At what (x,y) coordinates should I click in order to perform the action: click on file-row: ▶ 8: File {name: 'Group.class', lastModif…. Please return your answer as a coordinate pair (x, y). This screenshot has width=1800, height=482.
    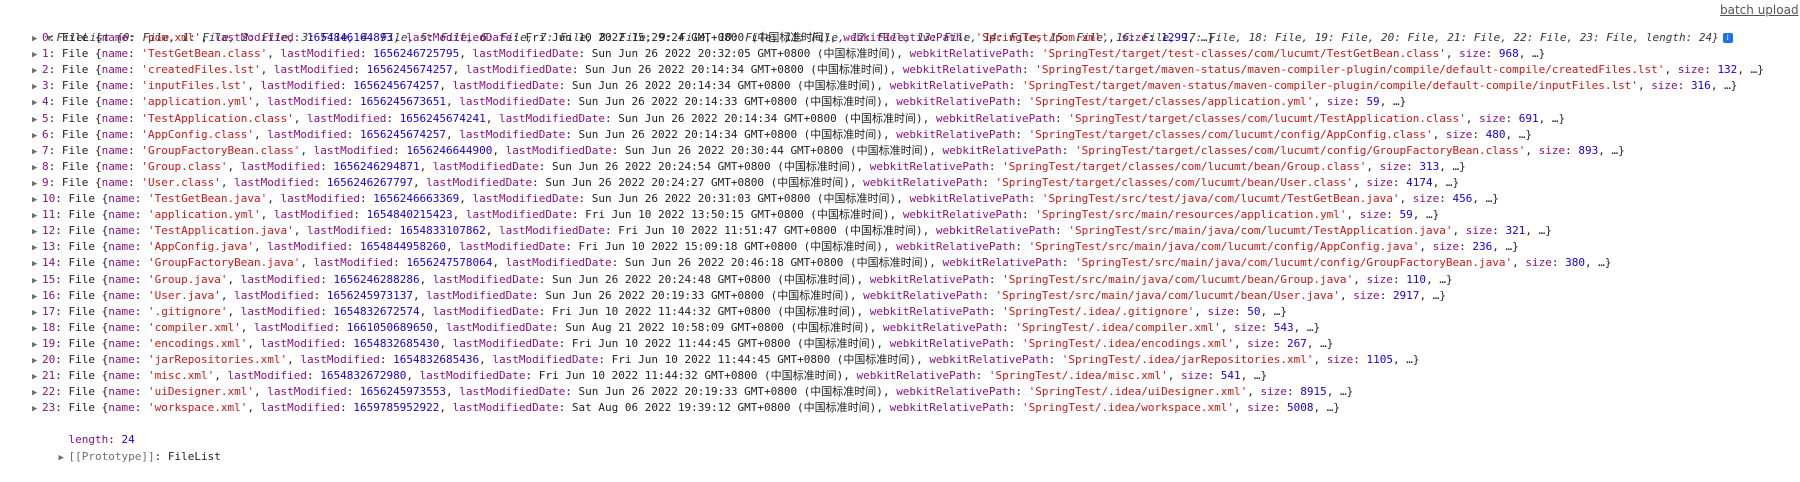
    Looking at the image, I should click on (910, 167).